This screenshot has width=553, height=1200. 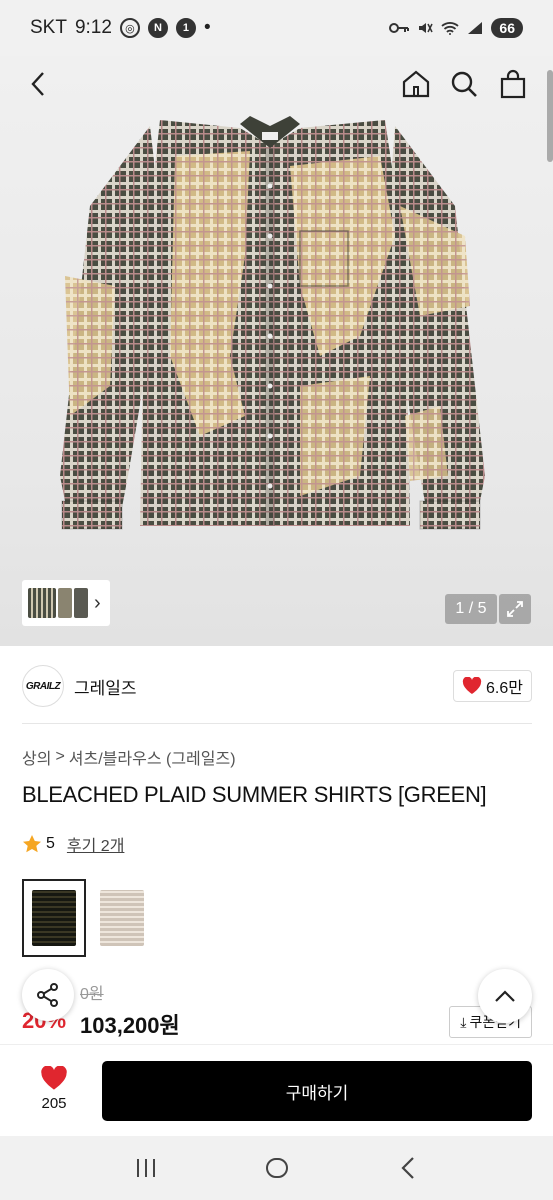 What do you see at coordinates (507, 28) in the screenshot?
I see `battery-level: 66` at bounding box center [507, 28].